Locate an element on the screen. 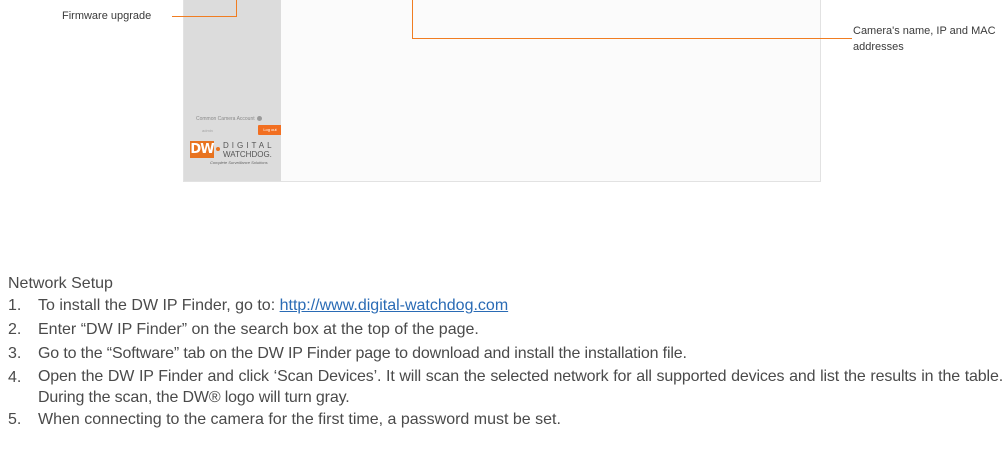  step-text: To install the DW IP Finder, go to: is located at coordinates (159, 305).